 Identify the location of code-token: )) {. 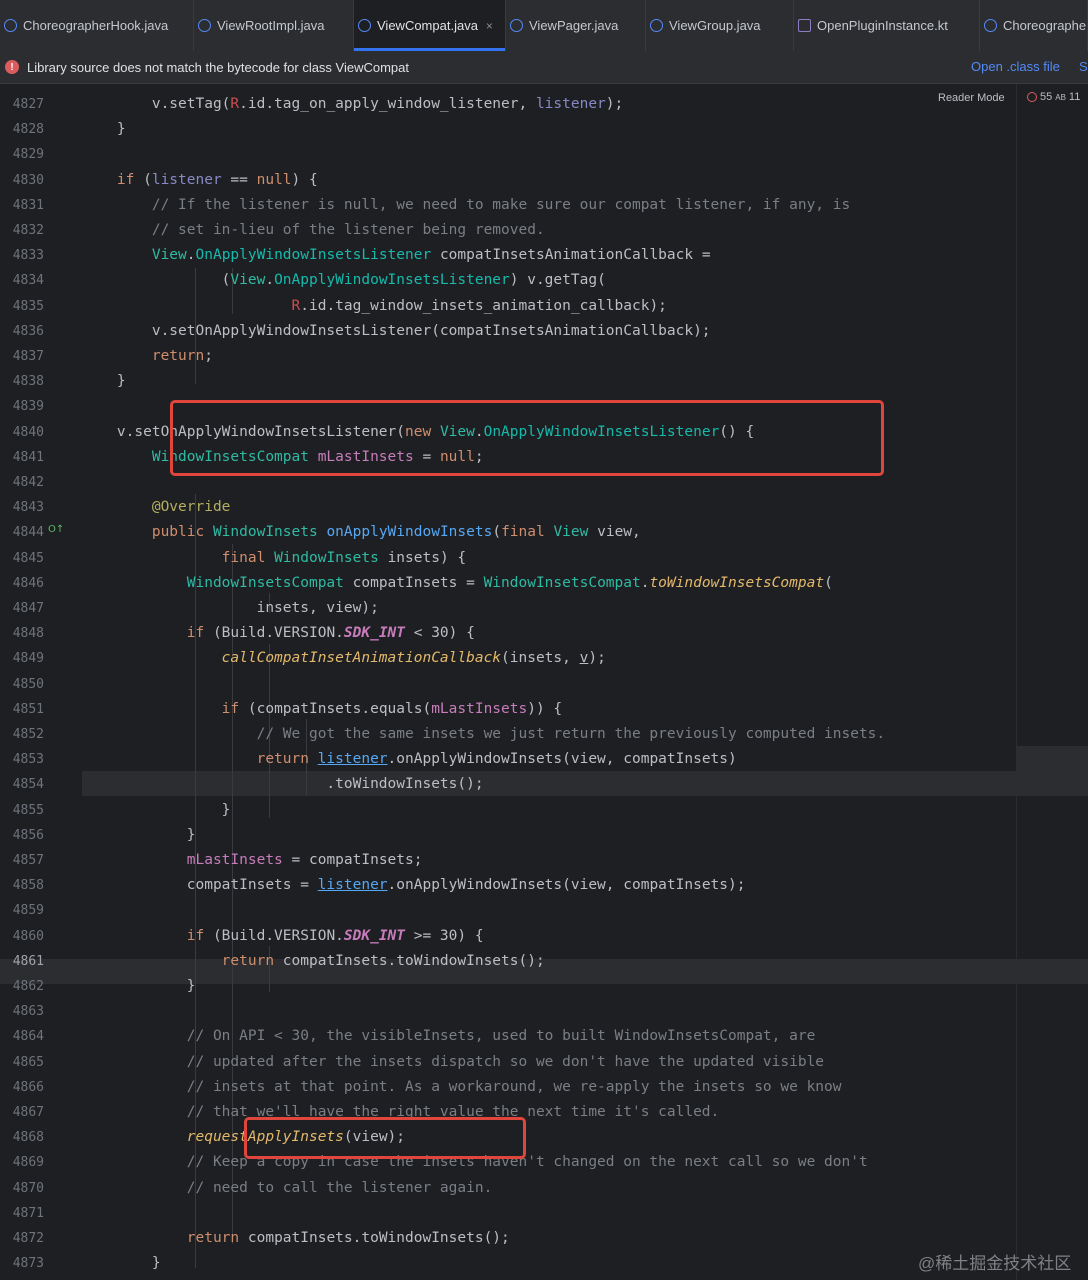
(545, 708).